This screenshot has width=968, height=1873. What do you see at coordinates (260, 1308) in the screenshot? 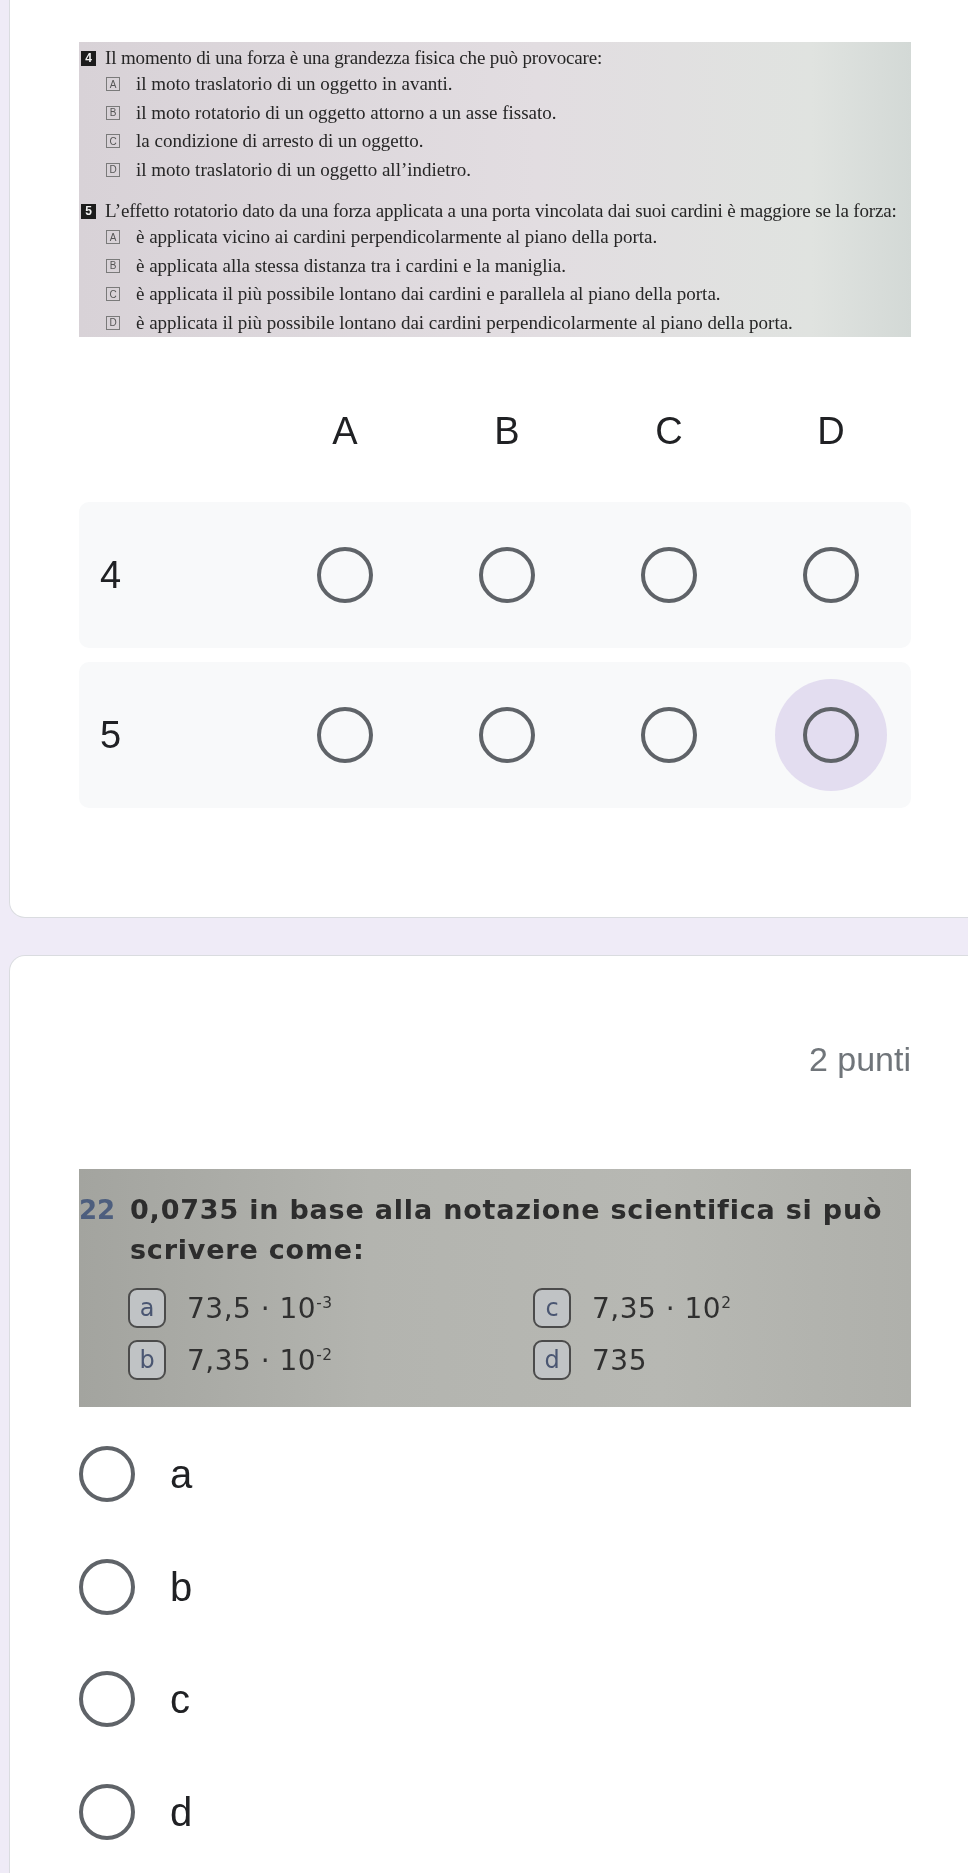
I see `option-text: 73,5 · 10$^{-3}$` at bounding box center [260, 1308].